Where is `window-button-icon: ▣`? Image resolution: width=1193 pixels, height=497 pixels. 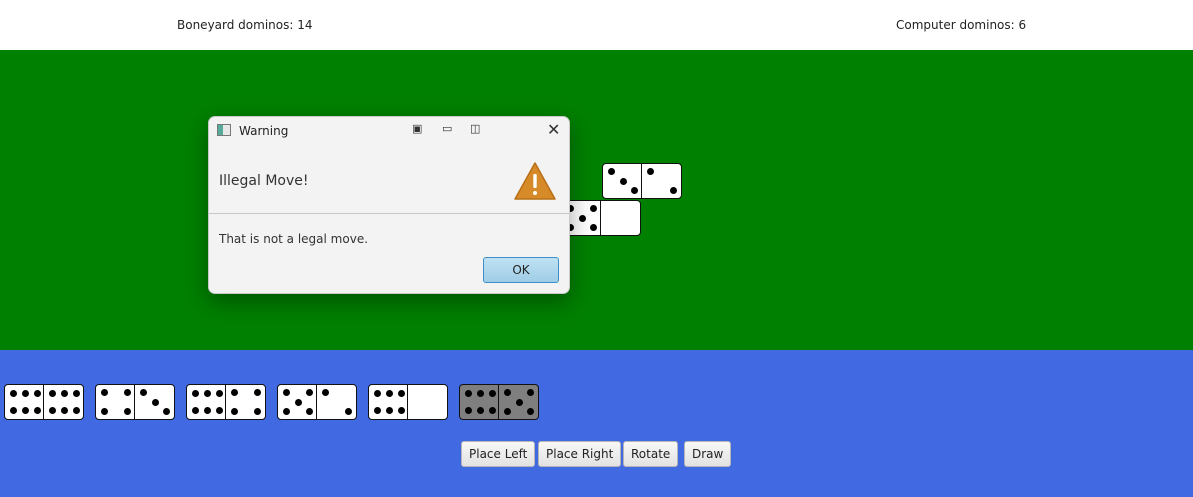 window-button-icon: ▣ is located at coordinates (417, 129).